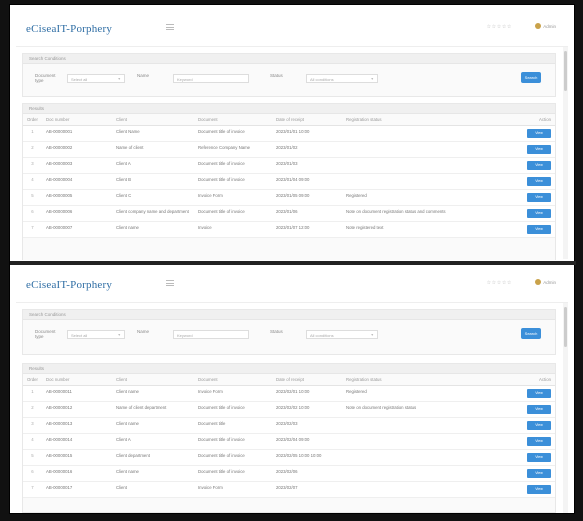 The height and width of the screenshot is (521, 583). Describe the element at coordinates (76, 149) in the screenshot. I see `row-doc-number: AB-00000002` at that location.